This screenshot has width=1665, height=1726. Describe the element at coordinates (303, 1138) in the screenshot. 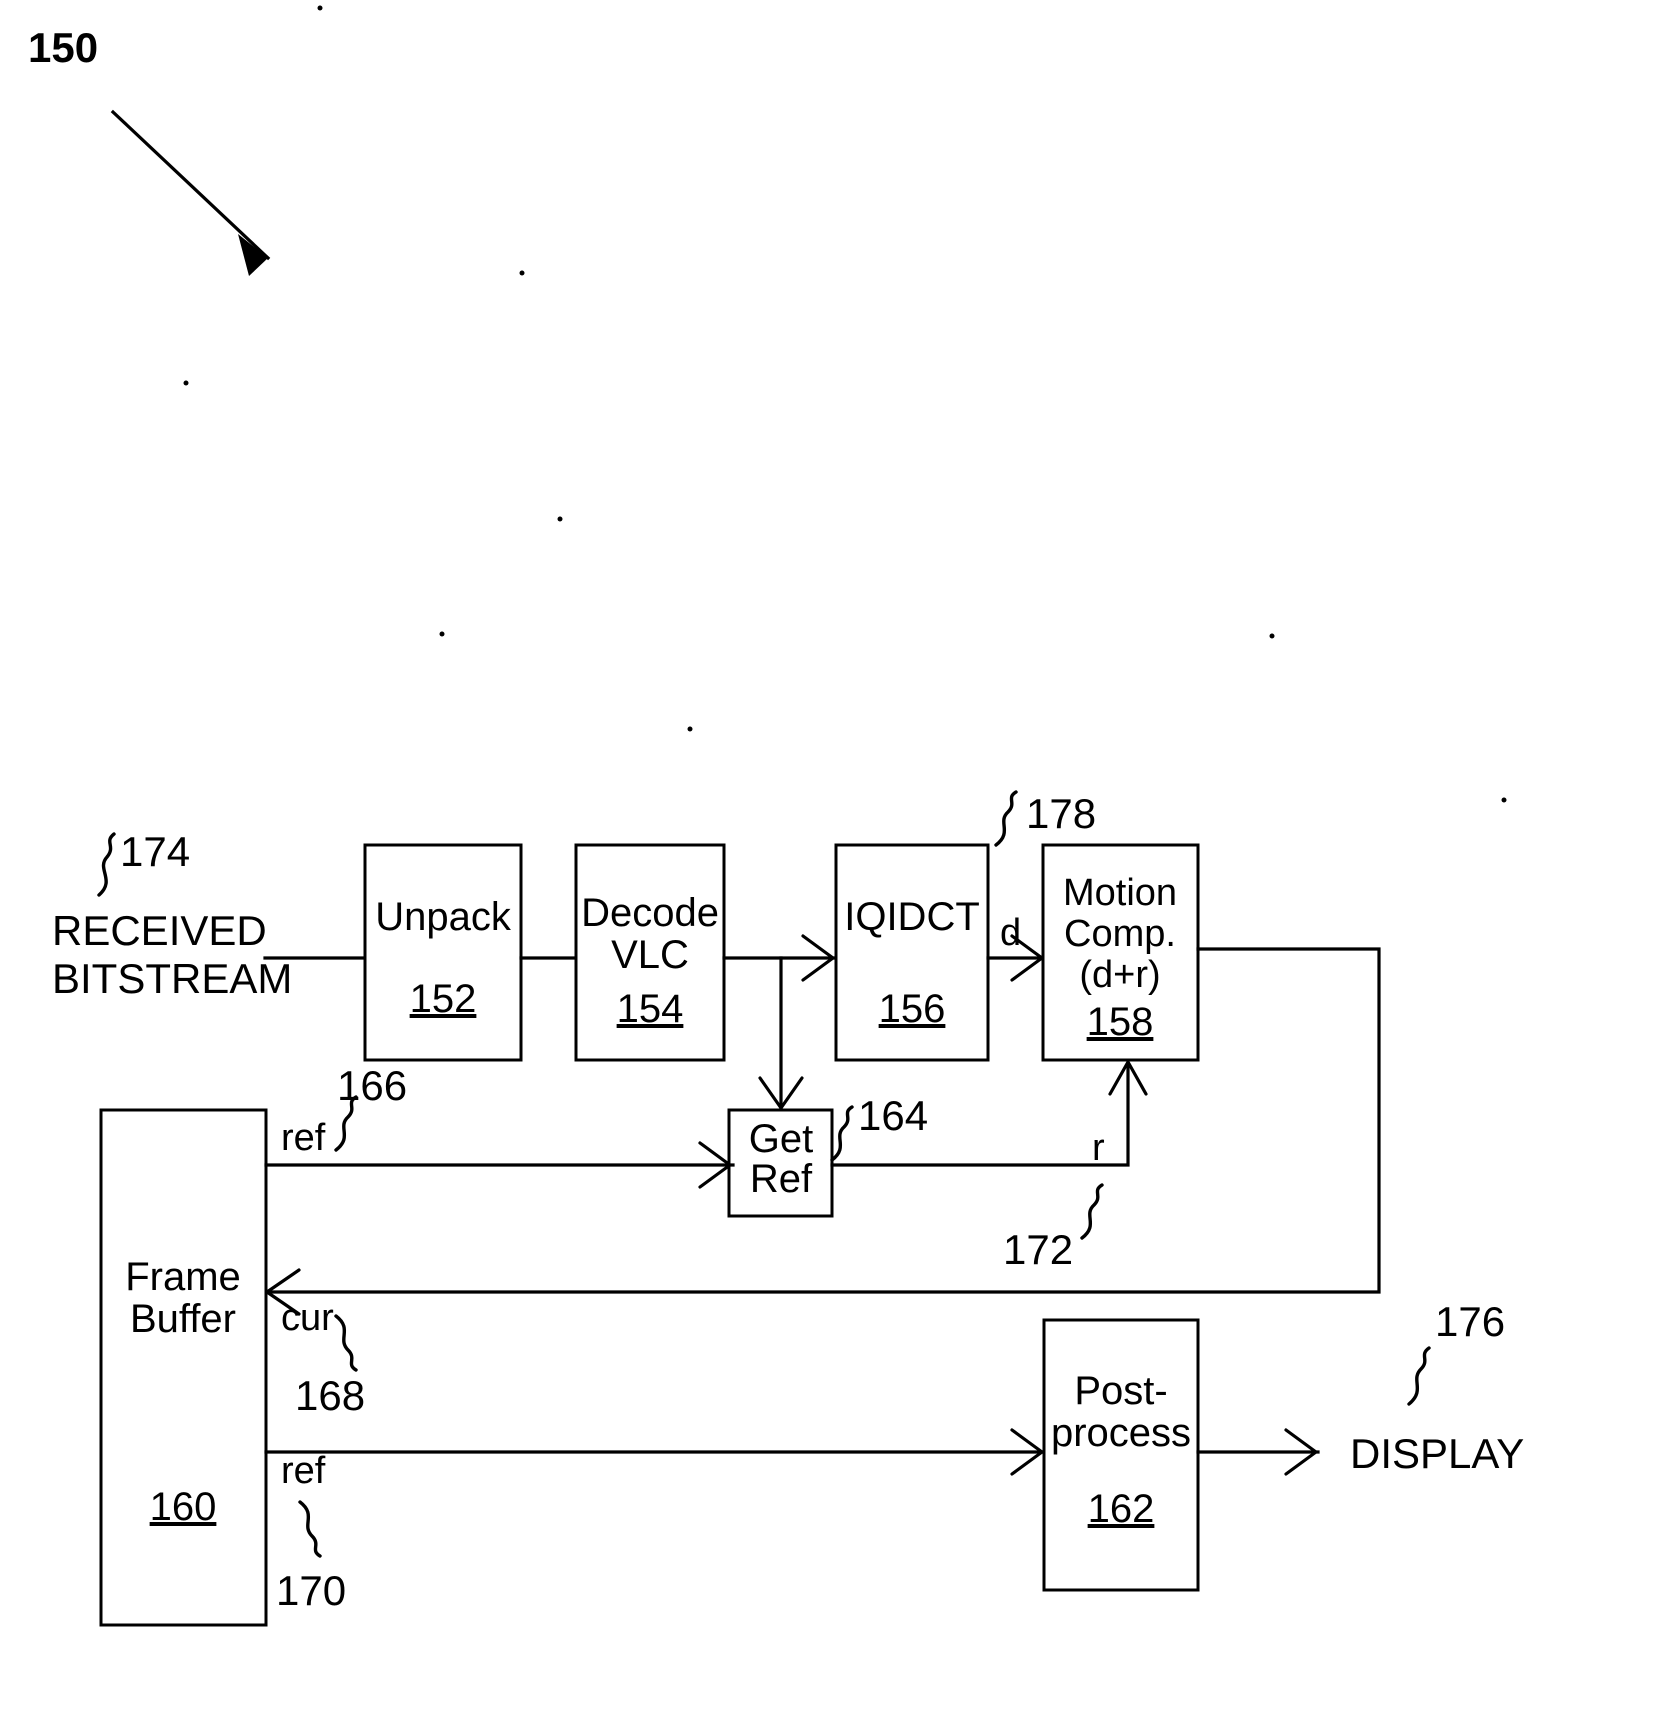

I see `signal-ref-top-label: ref` at that location.